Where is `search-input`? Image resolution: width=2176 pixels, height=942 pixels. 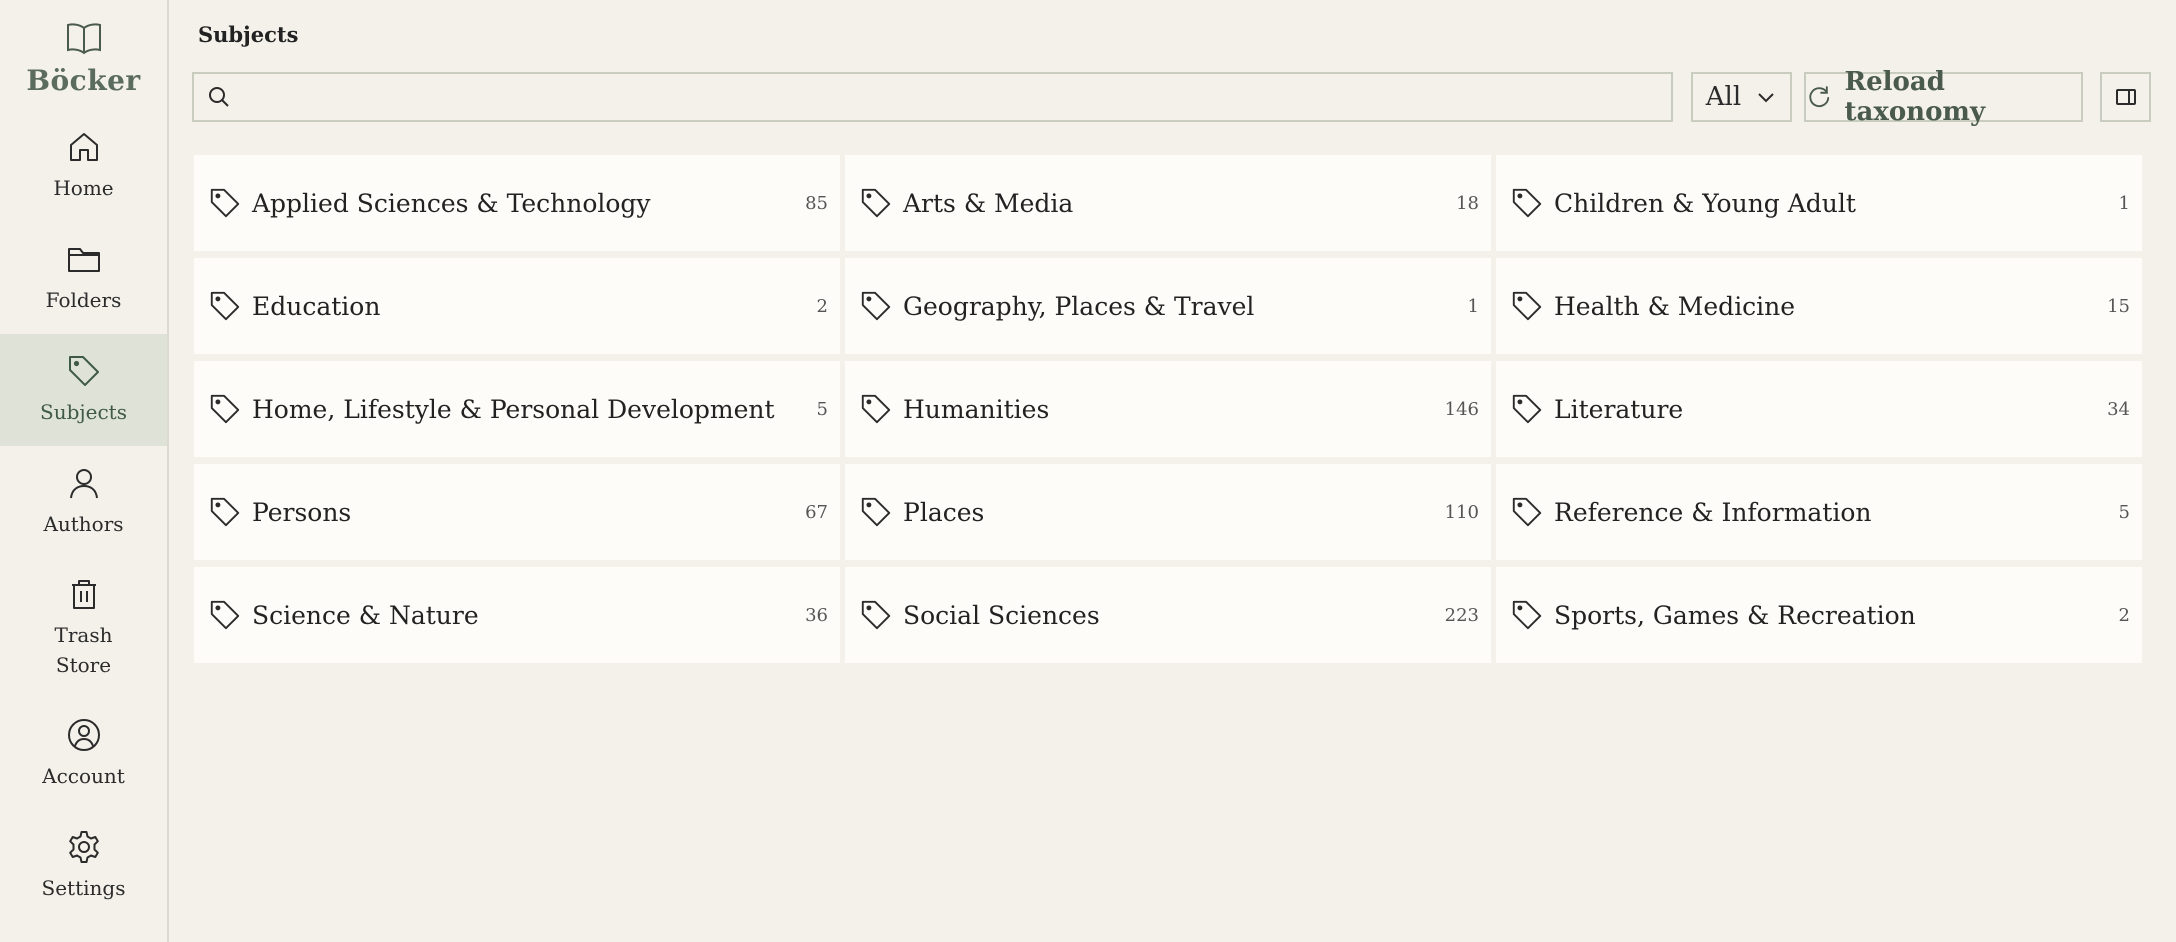 search-input is located at coordinates (955, 97).